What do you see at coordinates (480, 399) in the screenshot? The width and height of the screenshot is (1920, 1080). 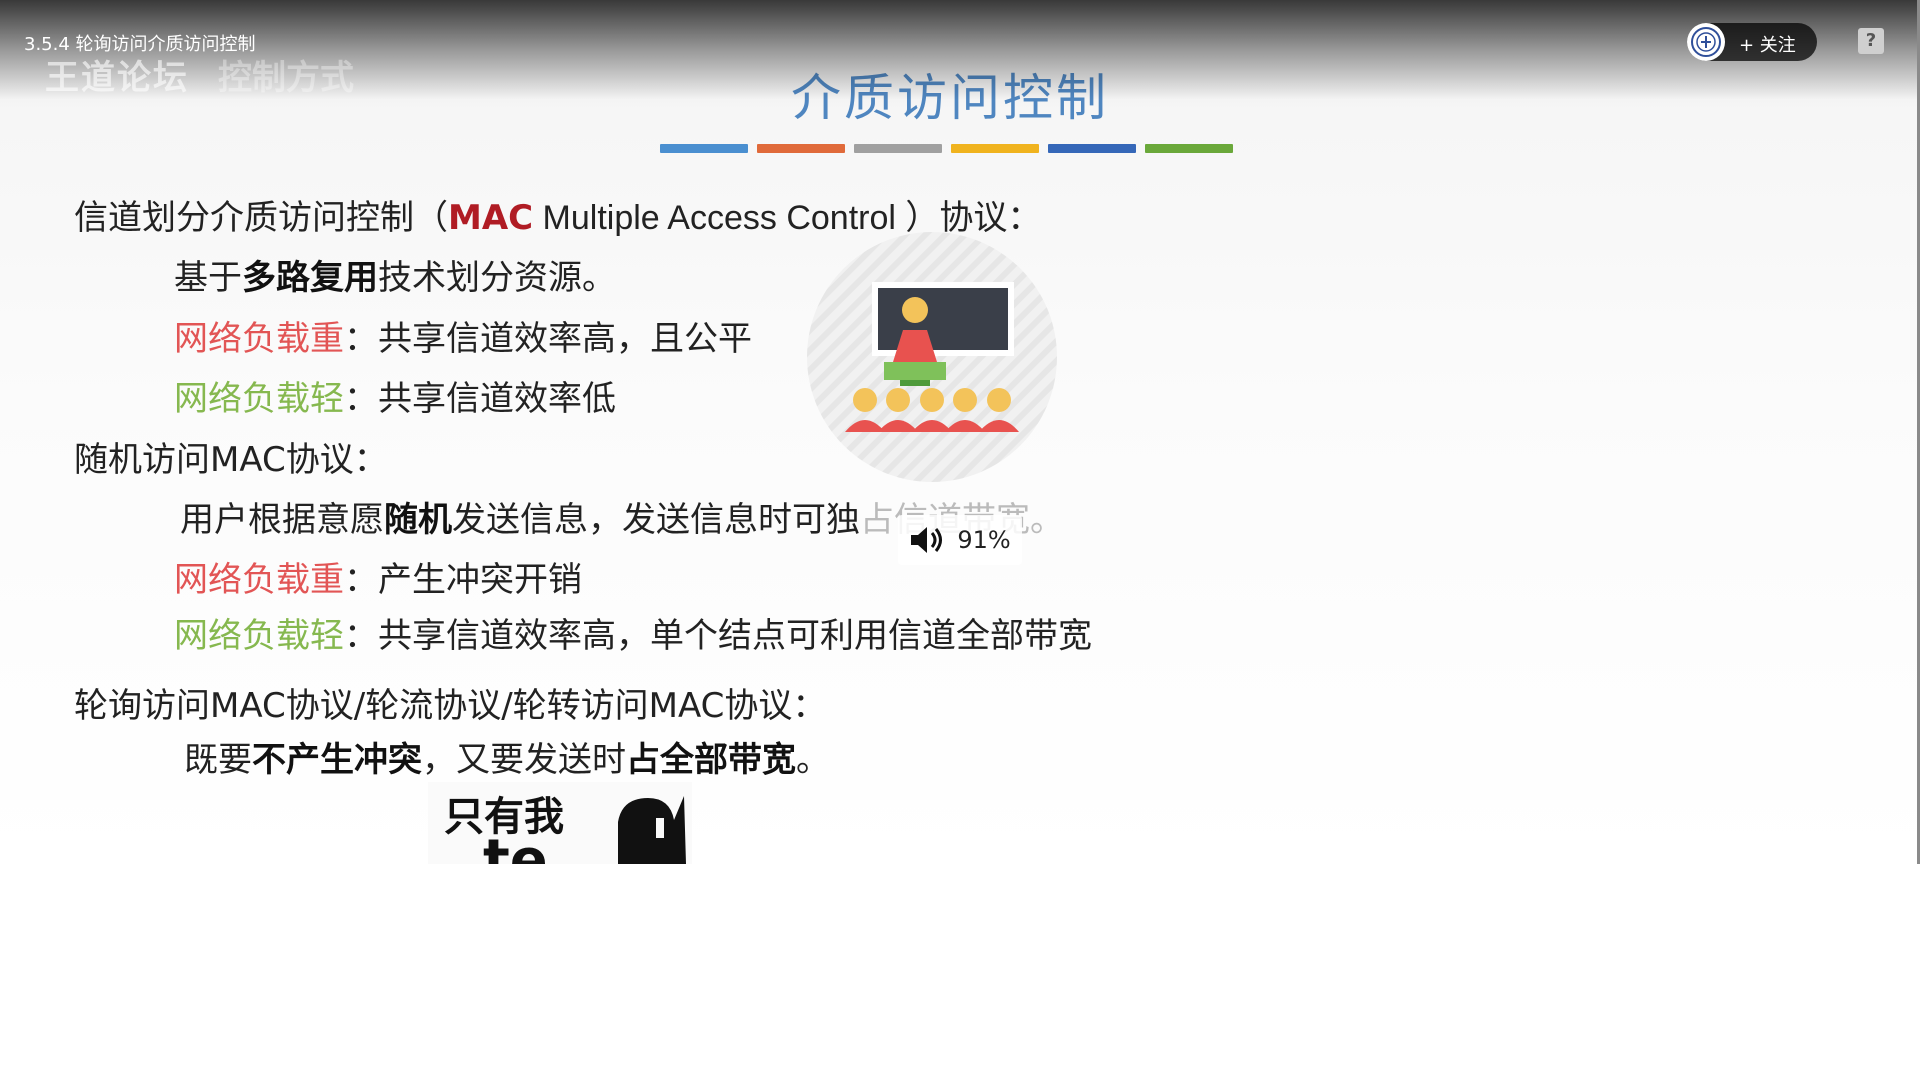 I see `text: ：共享信道效率低` at bounding box center [480, 399].